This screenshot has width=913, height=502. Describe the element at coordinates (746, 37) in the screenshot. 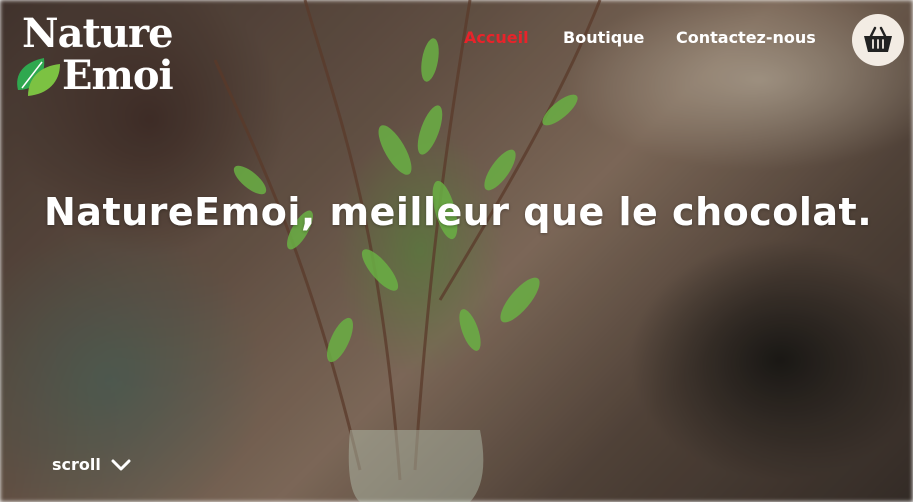

I see `nav-link-contact: Contactez-nous` at that location.